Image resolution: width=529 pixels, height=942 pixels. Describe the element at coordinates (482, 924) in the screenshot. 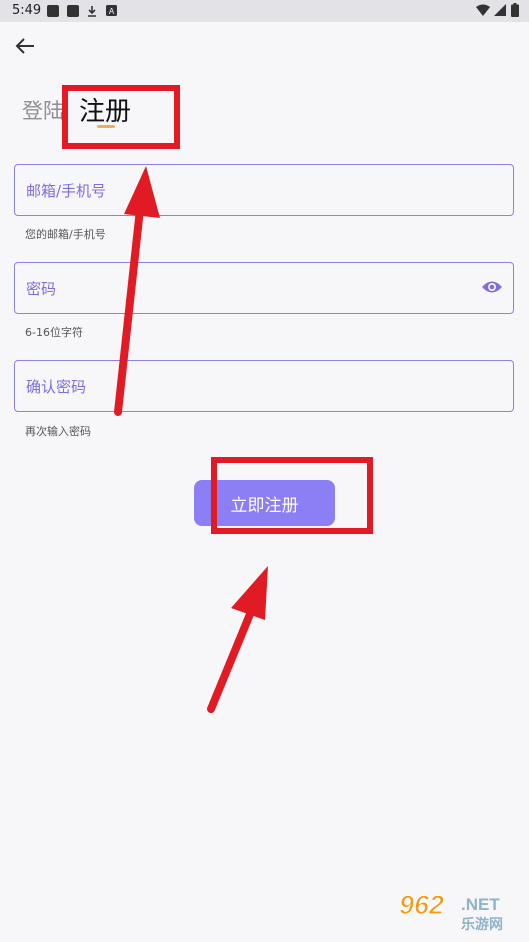

I see `watermark-text: 乐游网` at that location.